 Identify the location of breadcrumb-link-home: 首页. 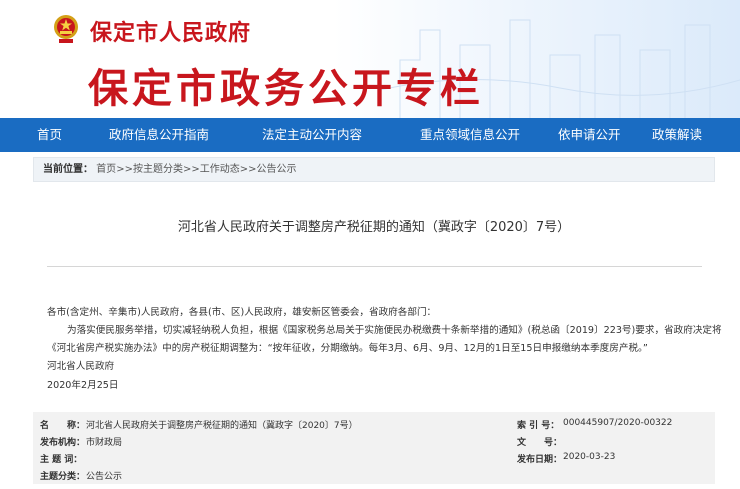
(106, 169).